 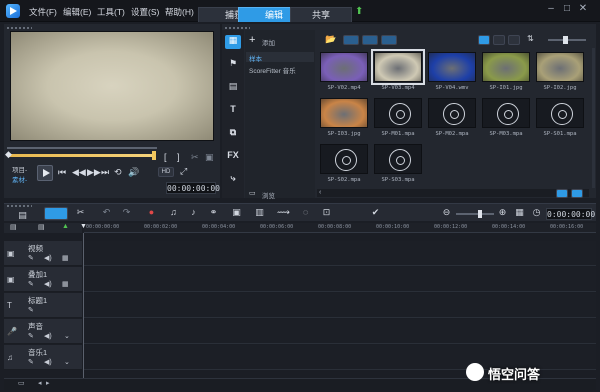 What do you see at coordinates (213, 212) in the screenshot?
I see `motion-tracking-icon: ⚭` at bounding box center [213, 212].